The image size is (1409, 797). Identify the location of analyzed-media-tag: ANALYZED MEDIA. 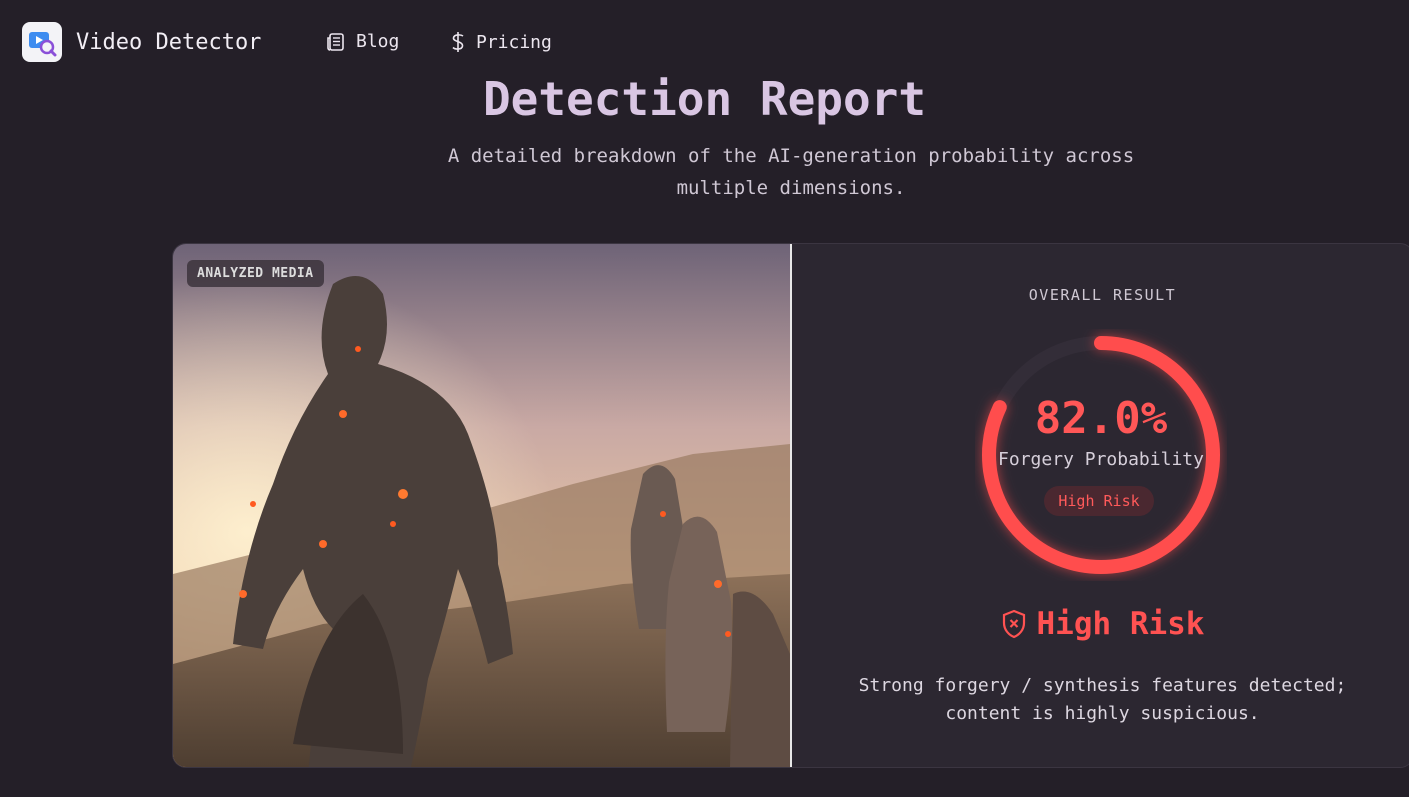
(255, 273).